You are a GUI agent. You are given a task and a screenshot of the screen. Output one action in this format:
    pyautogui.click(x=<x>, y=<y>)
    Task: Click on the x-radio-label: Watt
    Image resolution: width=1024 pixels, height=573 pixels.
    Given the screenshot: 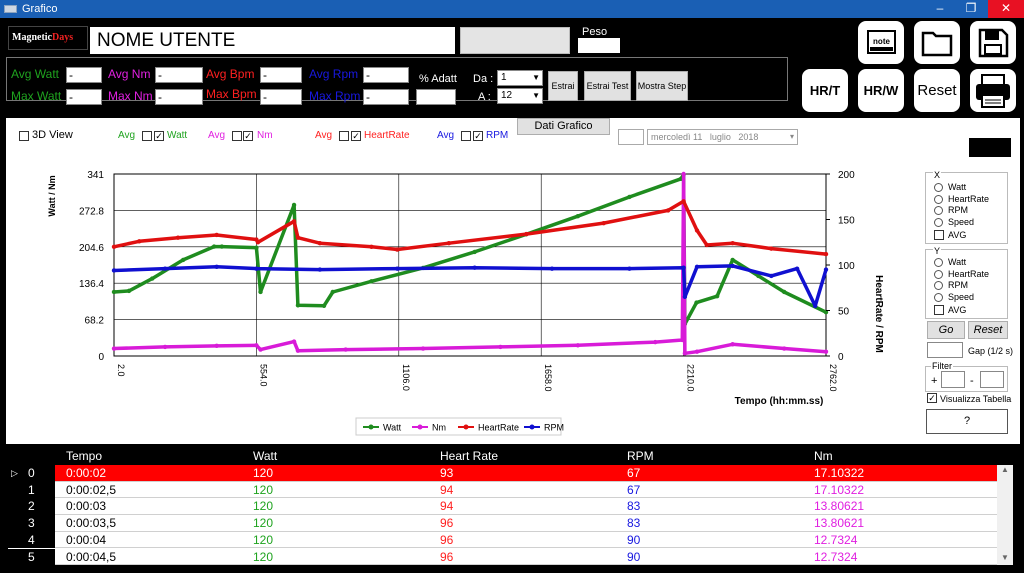 What is the action you would take?
    pyautogui.click(x=957, y=187)
    